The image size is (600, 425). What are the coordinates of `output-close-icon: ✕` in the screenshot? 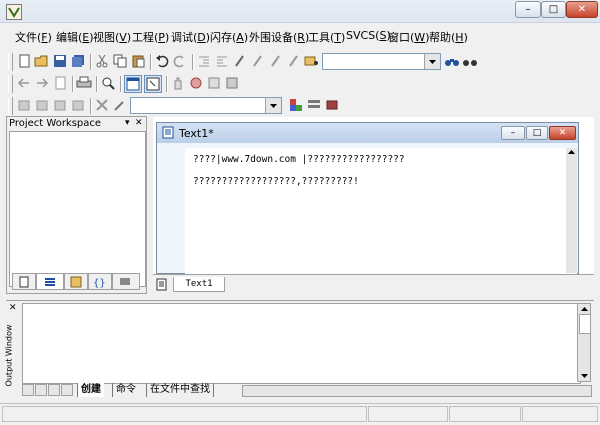 It's located at (13, 308).